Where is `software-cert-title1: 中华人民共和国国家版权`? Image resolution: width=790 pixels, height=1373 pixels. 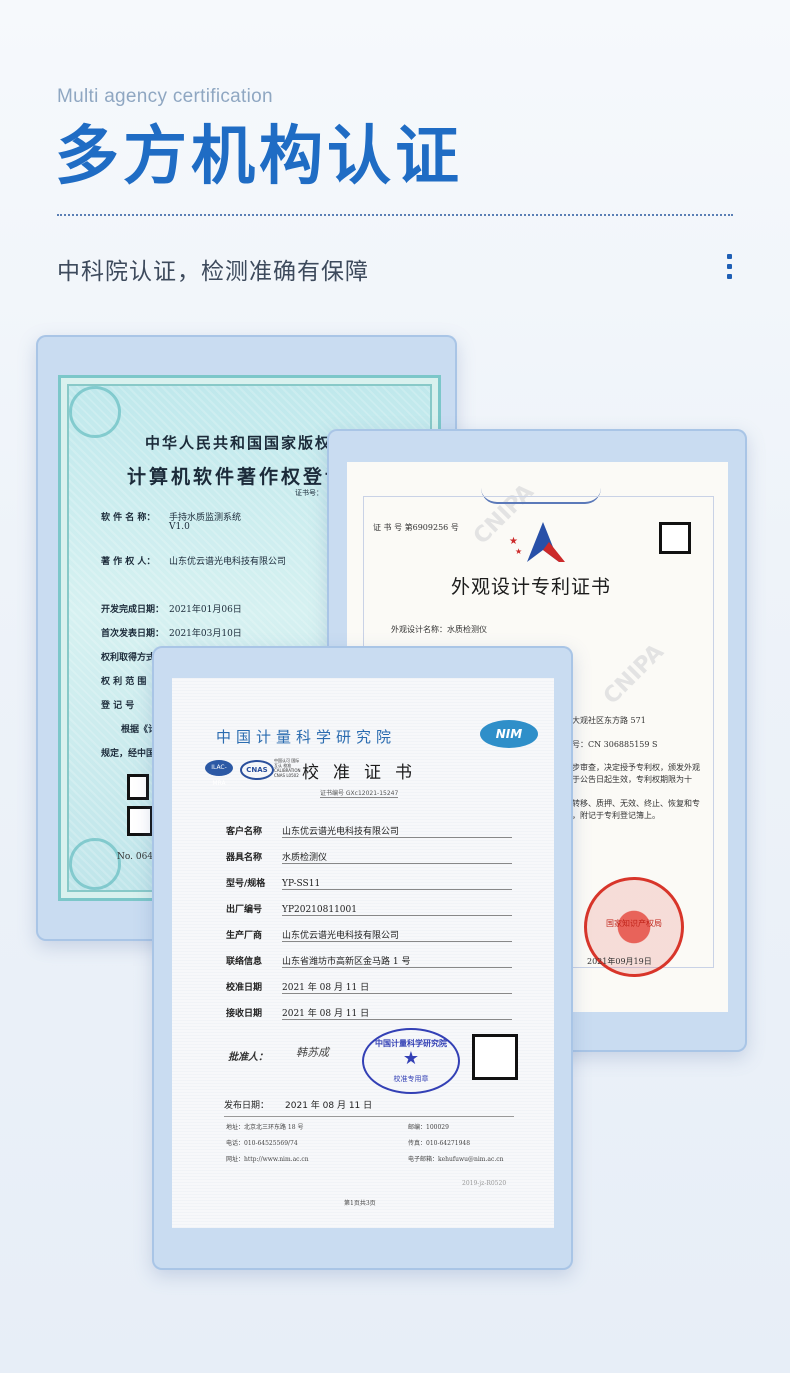 software-cert-title1: 中华人民共和国国家版权 is located at coordinates (239, 443).